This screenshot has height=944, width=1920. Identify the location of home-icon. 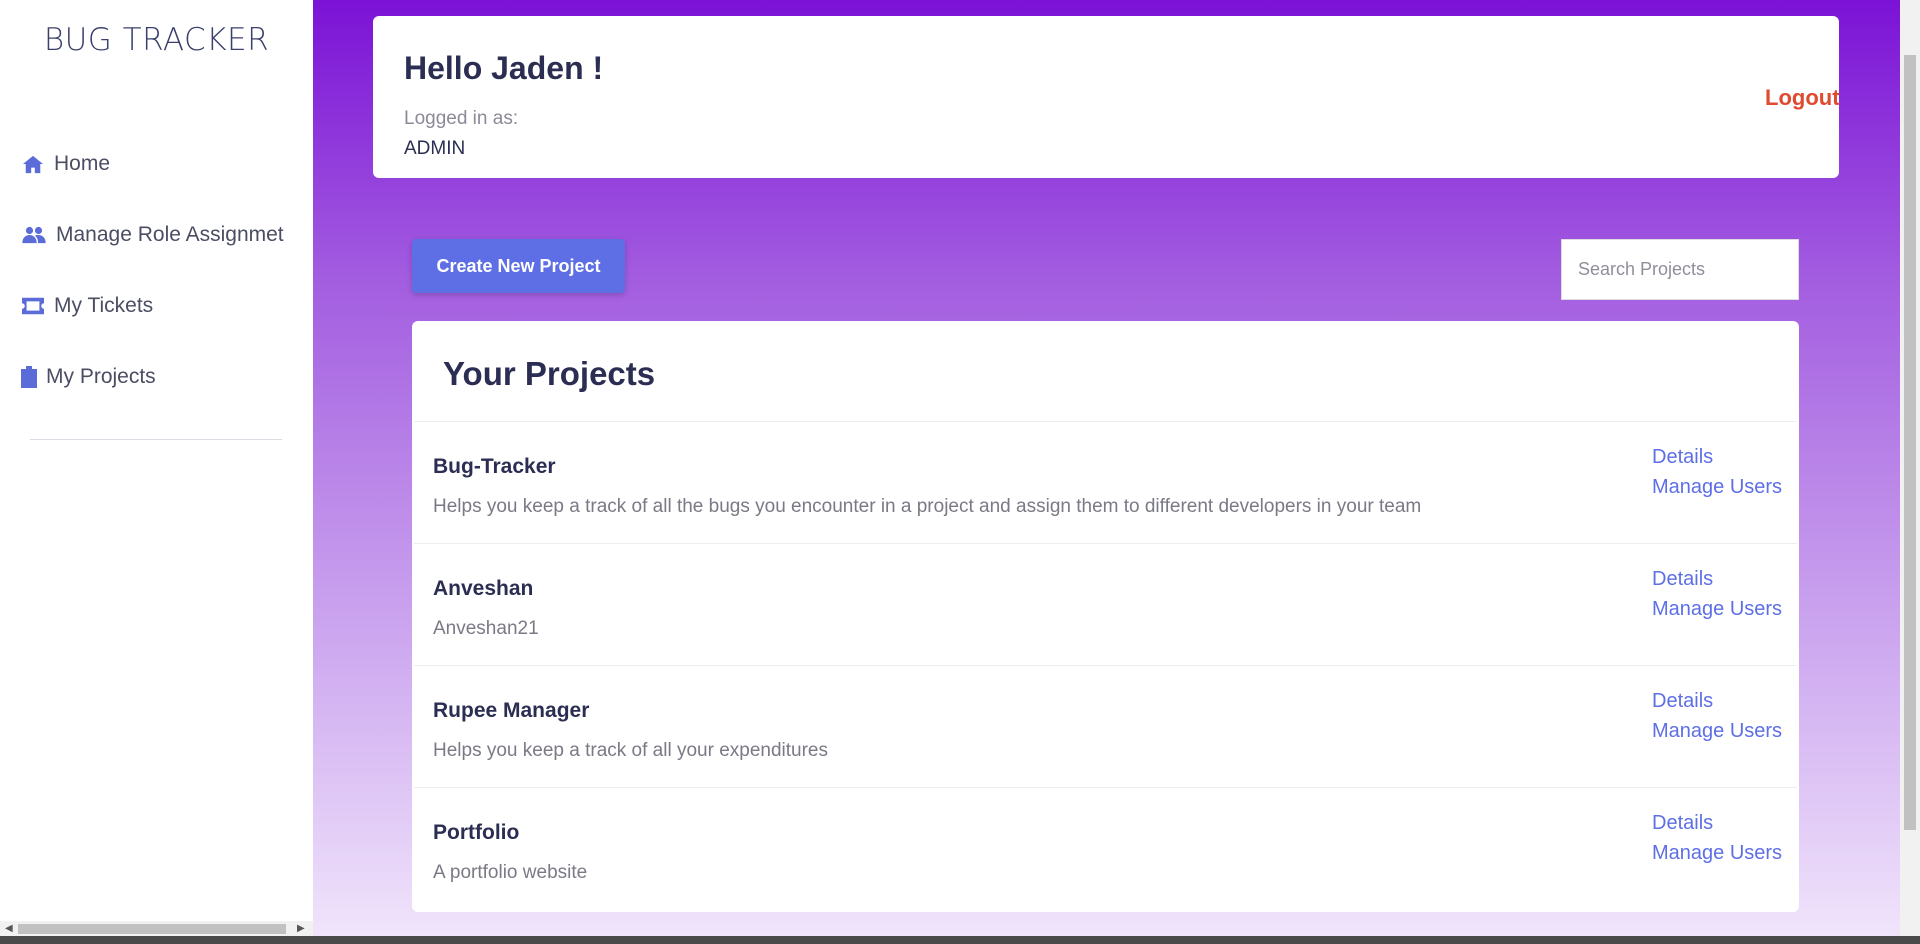
(33, 164).